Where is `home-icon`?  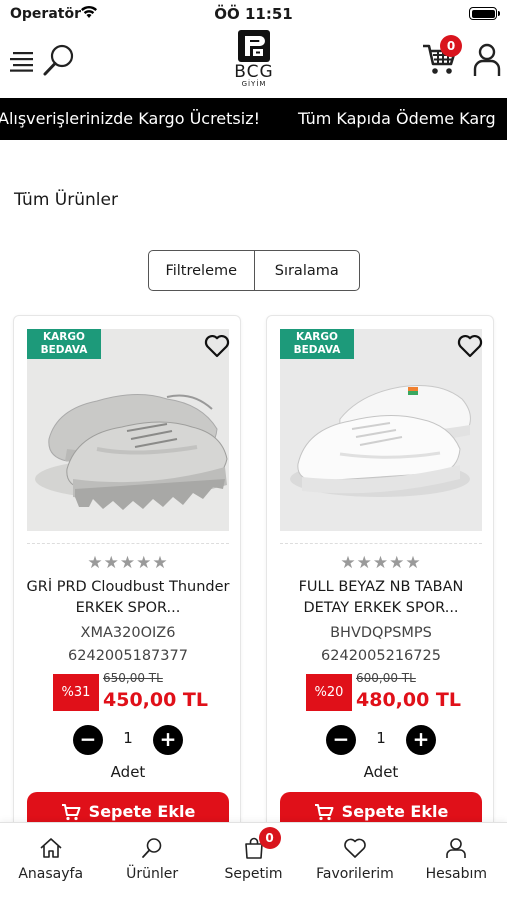 home-icon is located at coordinates (51, 848).